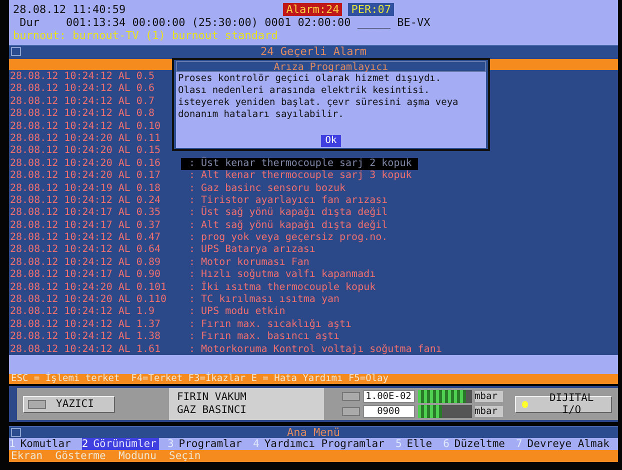 The height and width of the screenshot is (470, 622). What do you see at coordinates (288, 213) in the screenshot?
I see `alarm-message: : Üst sağ yönü kapağı dışta değil` at bounding box center [288, 213].